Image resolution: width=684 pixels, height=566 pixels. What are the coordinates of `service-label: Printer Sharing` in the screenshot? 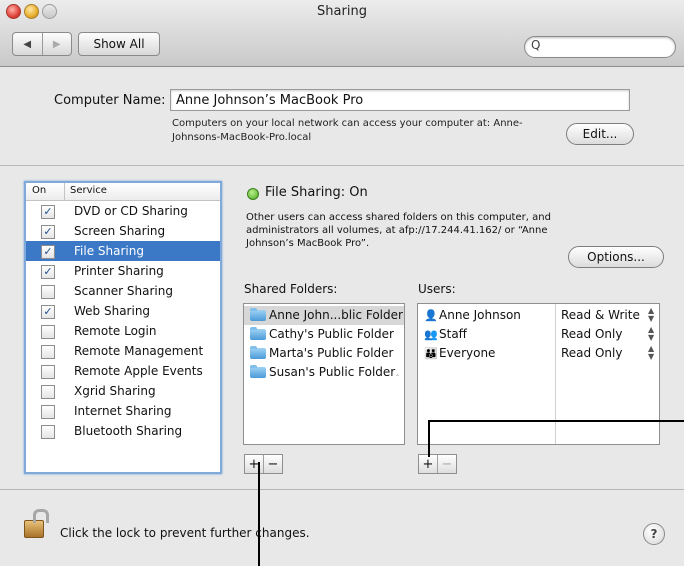 It's located at (119, 271).